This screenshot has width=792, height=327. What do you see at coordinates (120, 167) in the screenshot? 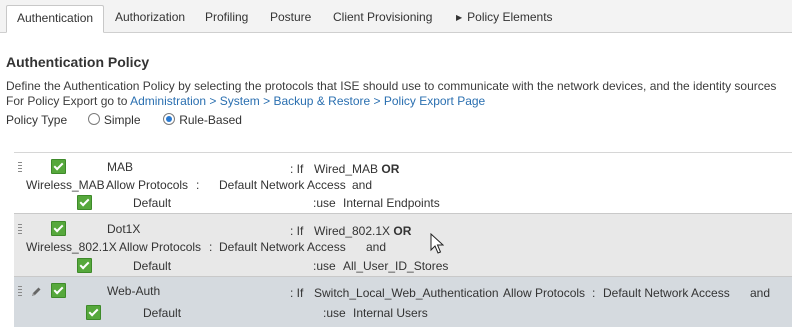
I see `rule-name: MAB` at bounding box center [120, 167].